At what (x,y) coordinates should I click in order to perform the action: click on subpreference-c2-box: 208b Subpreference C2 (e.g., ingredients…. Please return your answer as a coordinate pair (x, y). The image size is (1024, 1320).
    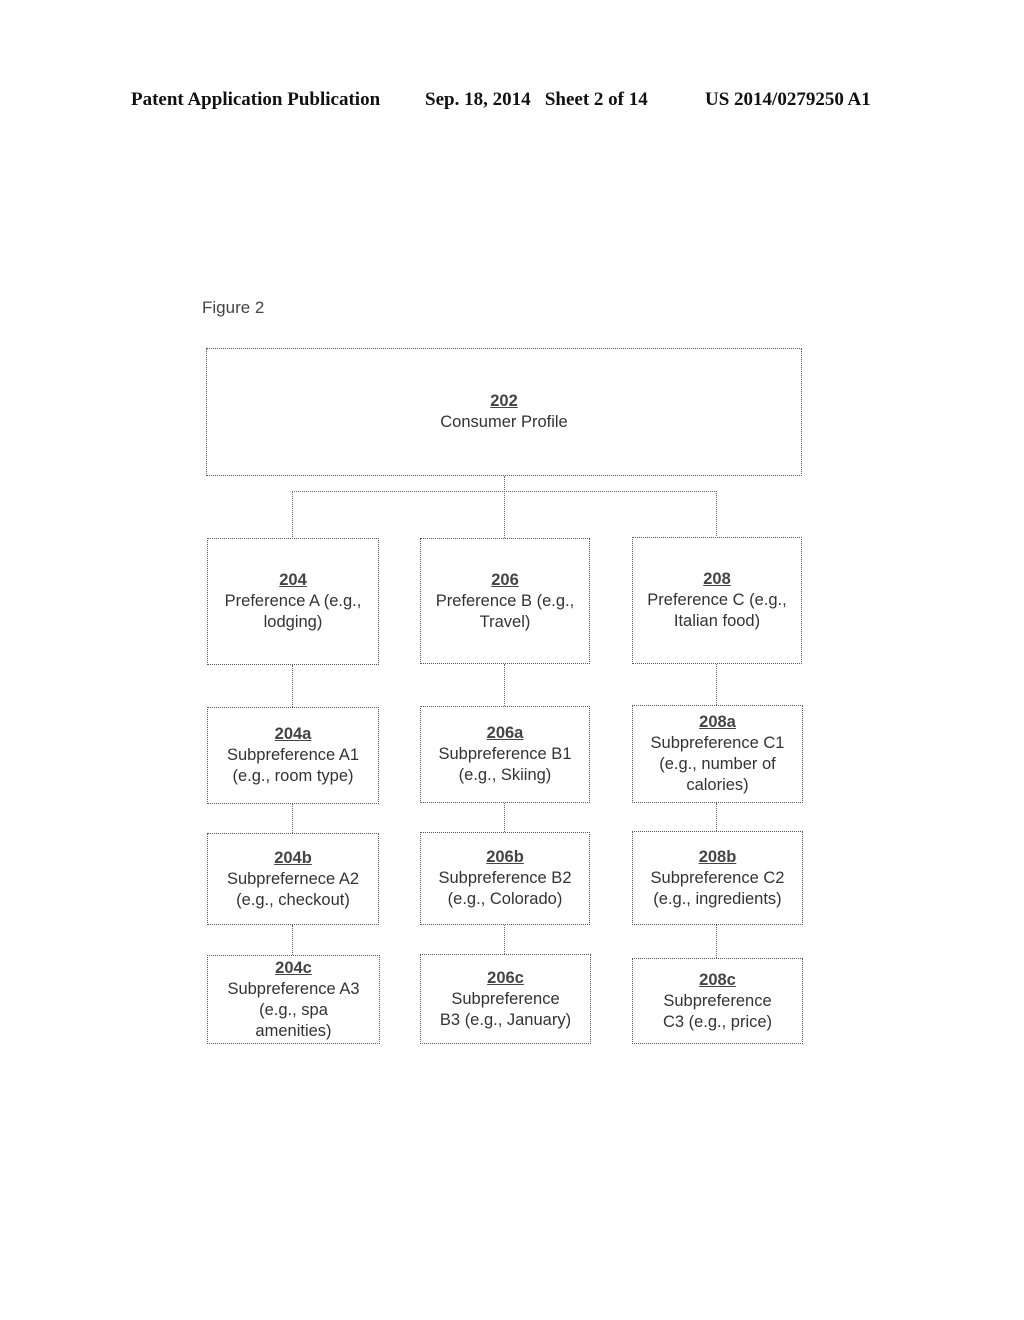
    Looking at the image, I should click on (717, 878).